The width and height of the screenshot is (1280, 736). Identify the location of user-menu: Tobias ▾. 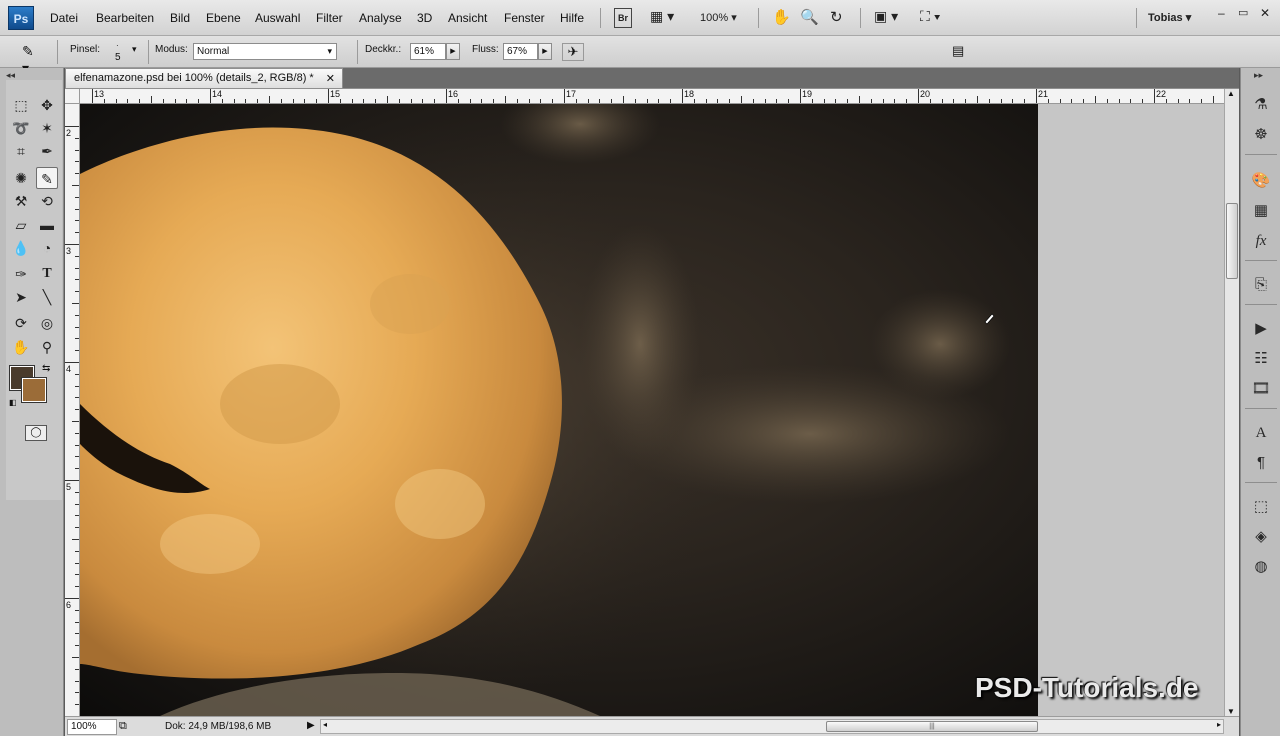
(1169, 21).